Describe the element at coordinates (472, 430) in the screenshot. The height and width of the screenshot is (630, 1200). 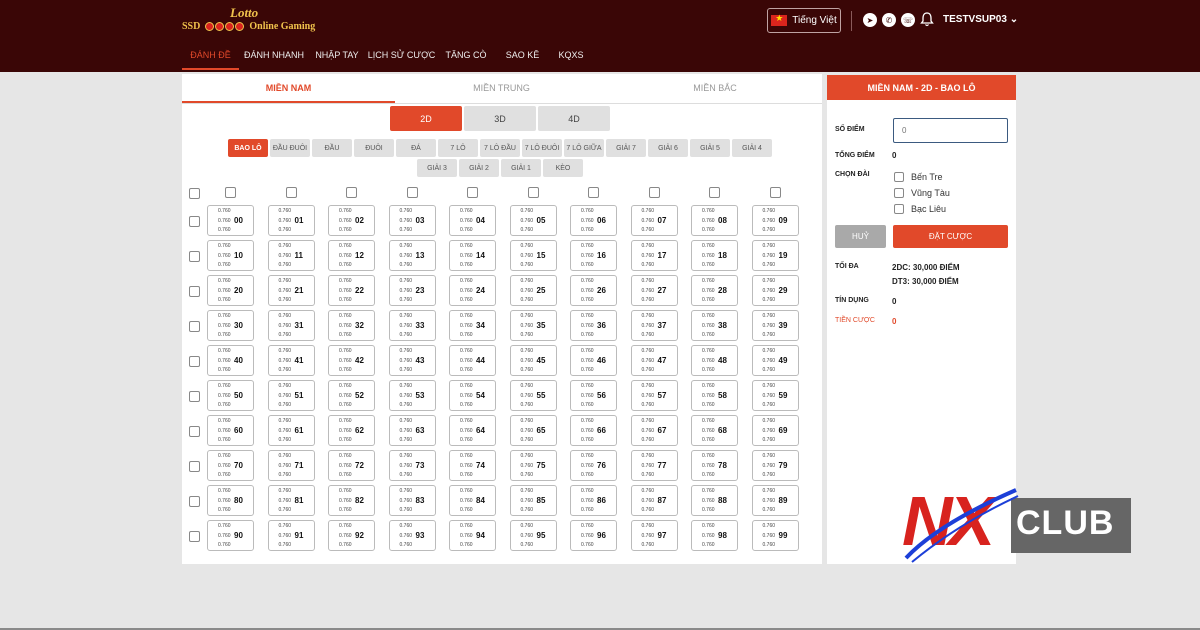
I see `number-cell: 0.760 0.760 0.760 64` at that location.